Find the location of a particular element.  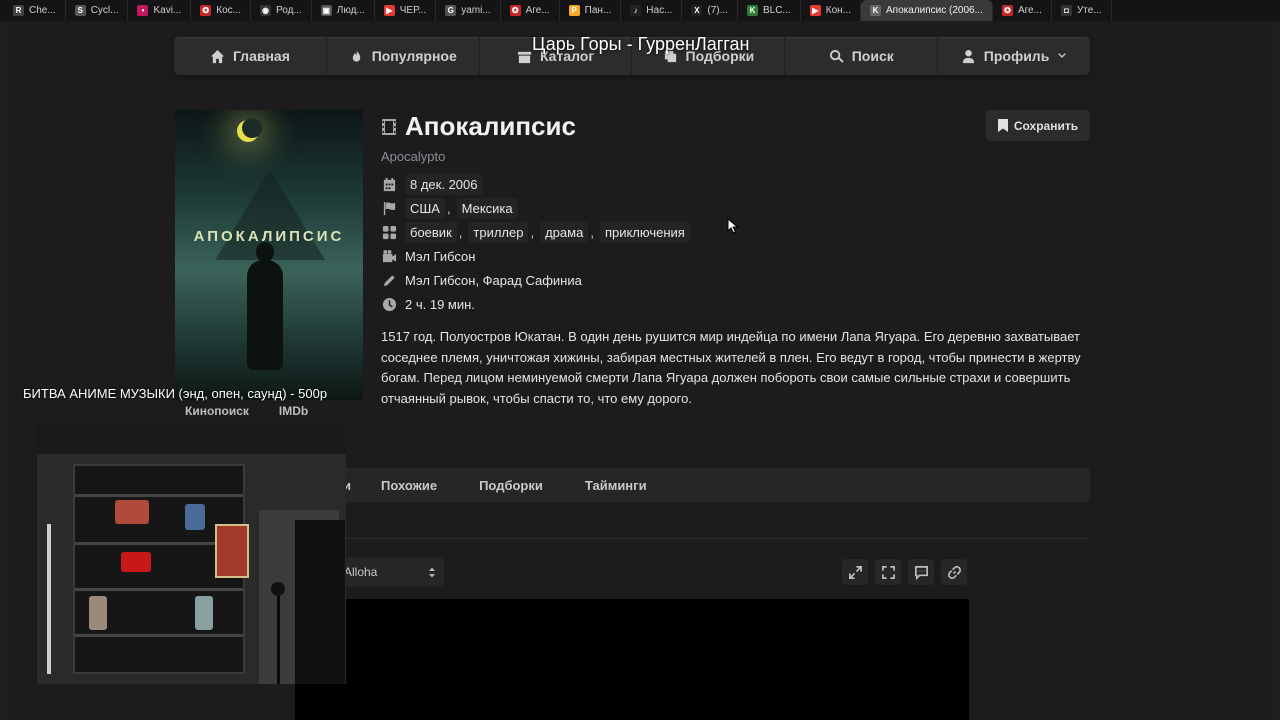

poster-moon is located at coordinates (249, 130).